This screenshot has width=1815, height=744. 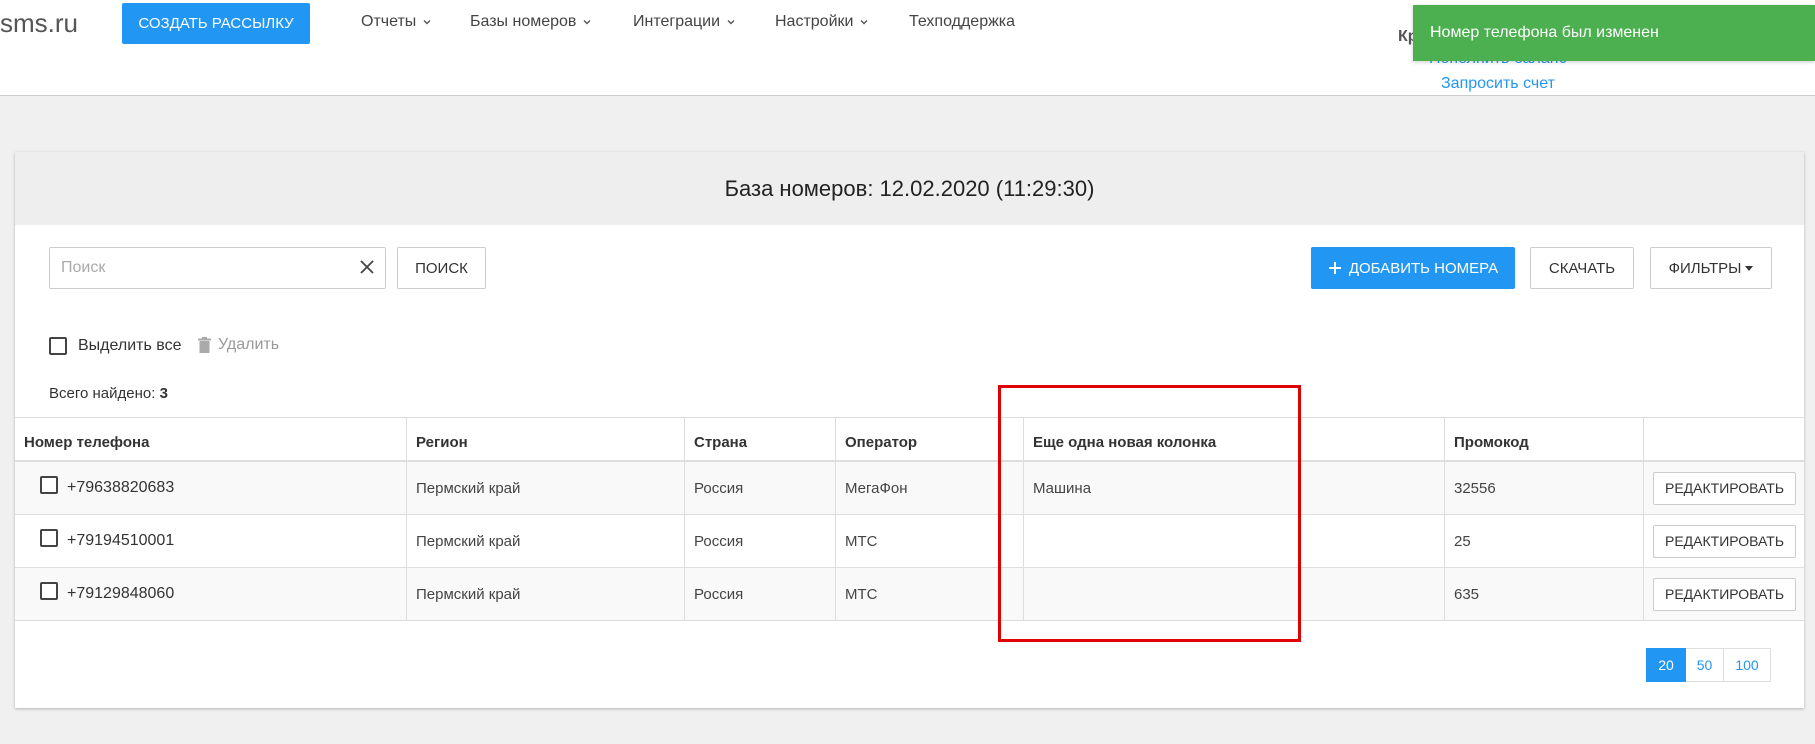 I want to click on delete-button: Удалить, so click(x=238, y=345).